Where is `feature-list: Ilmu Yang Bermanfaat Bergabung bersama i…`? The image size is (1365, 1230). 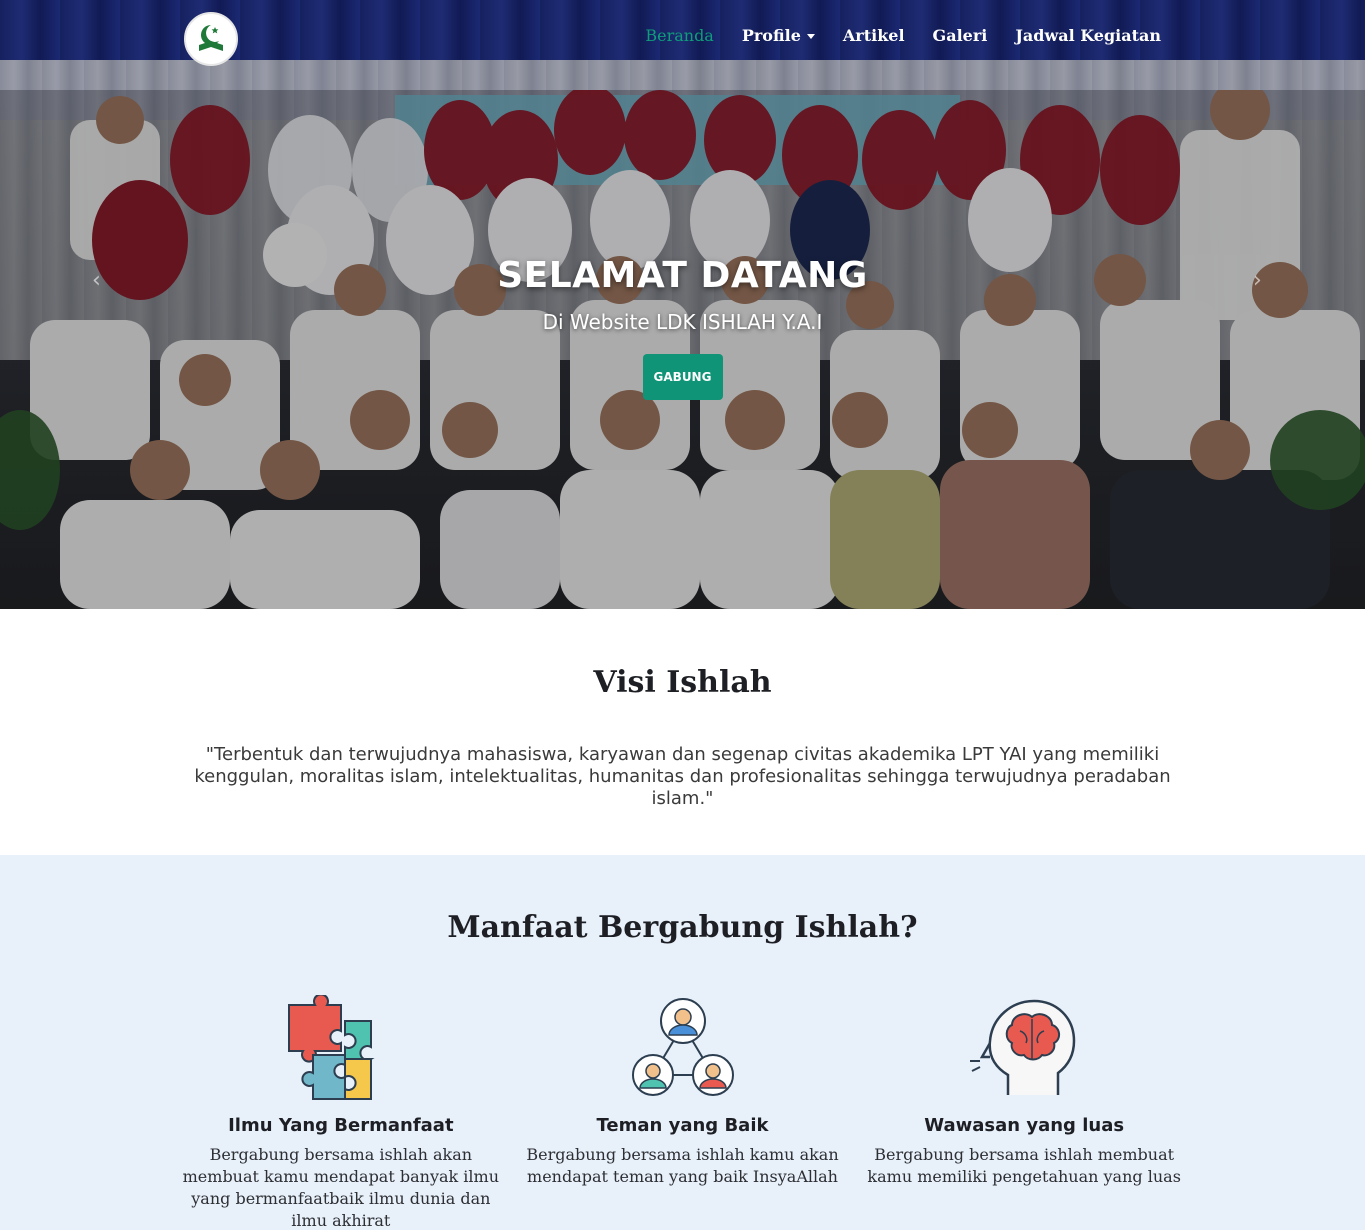
feature-list: Ilmu Yang Bermanfaat Bergabung bersama i… is located at coordinates (682, 1112).